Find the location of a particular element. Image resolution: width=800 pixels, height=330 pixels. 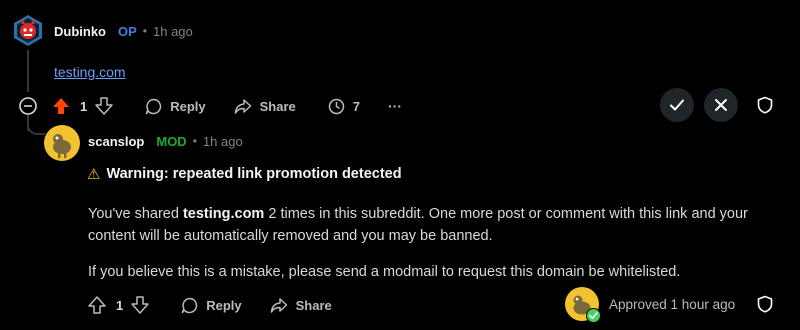

upvote-active-icon is located at coordinates (61, 106).